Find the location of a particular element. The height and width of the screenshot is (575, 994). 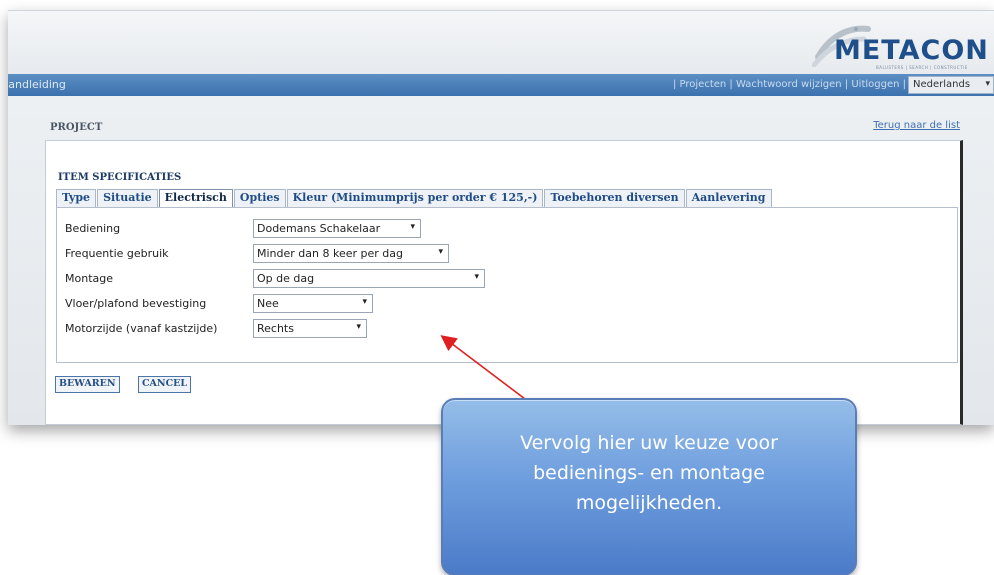

field-label: Motorzijde (vanaf kastzijde) is located at coordinates (141, 328).